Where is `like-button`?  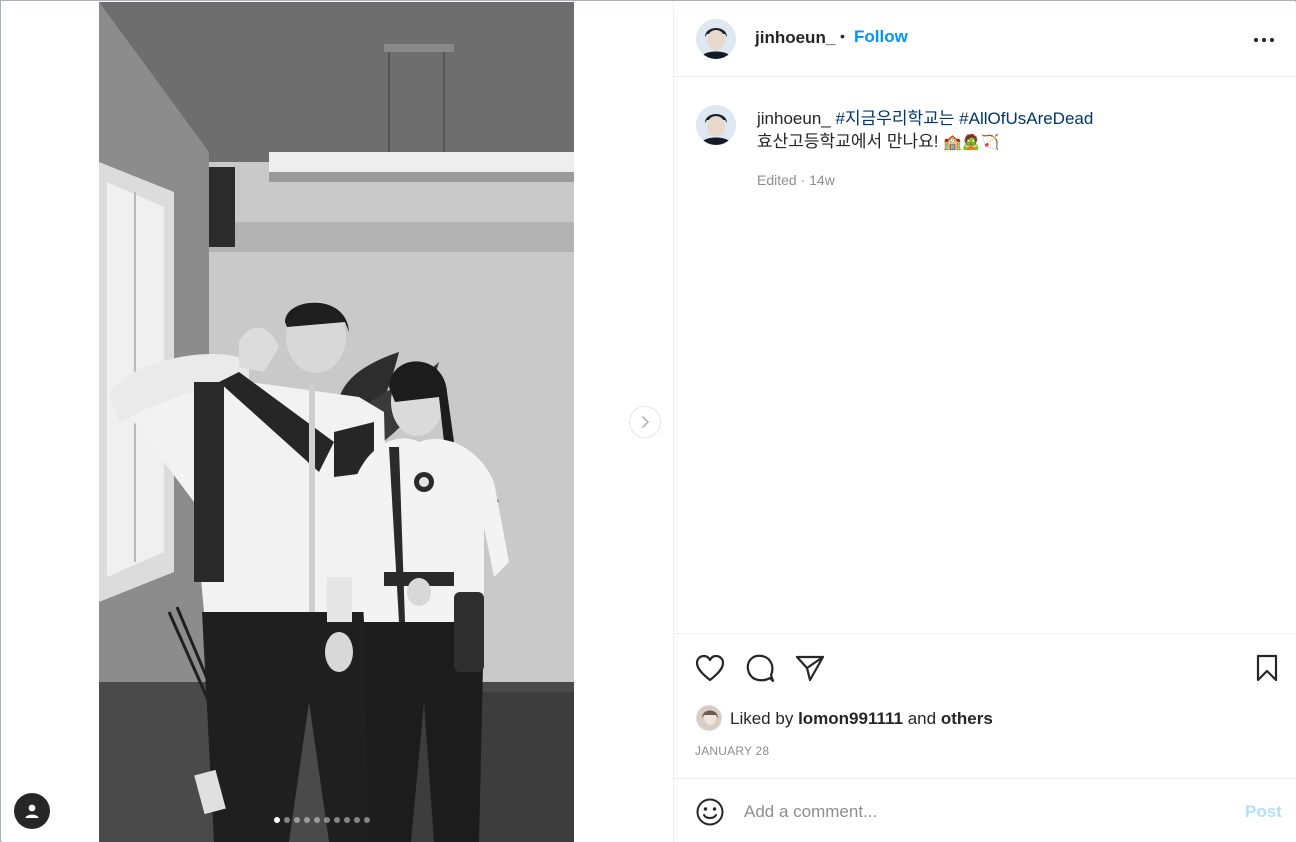
like-button is located at coordinates (710, 668).